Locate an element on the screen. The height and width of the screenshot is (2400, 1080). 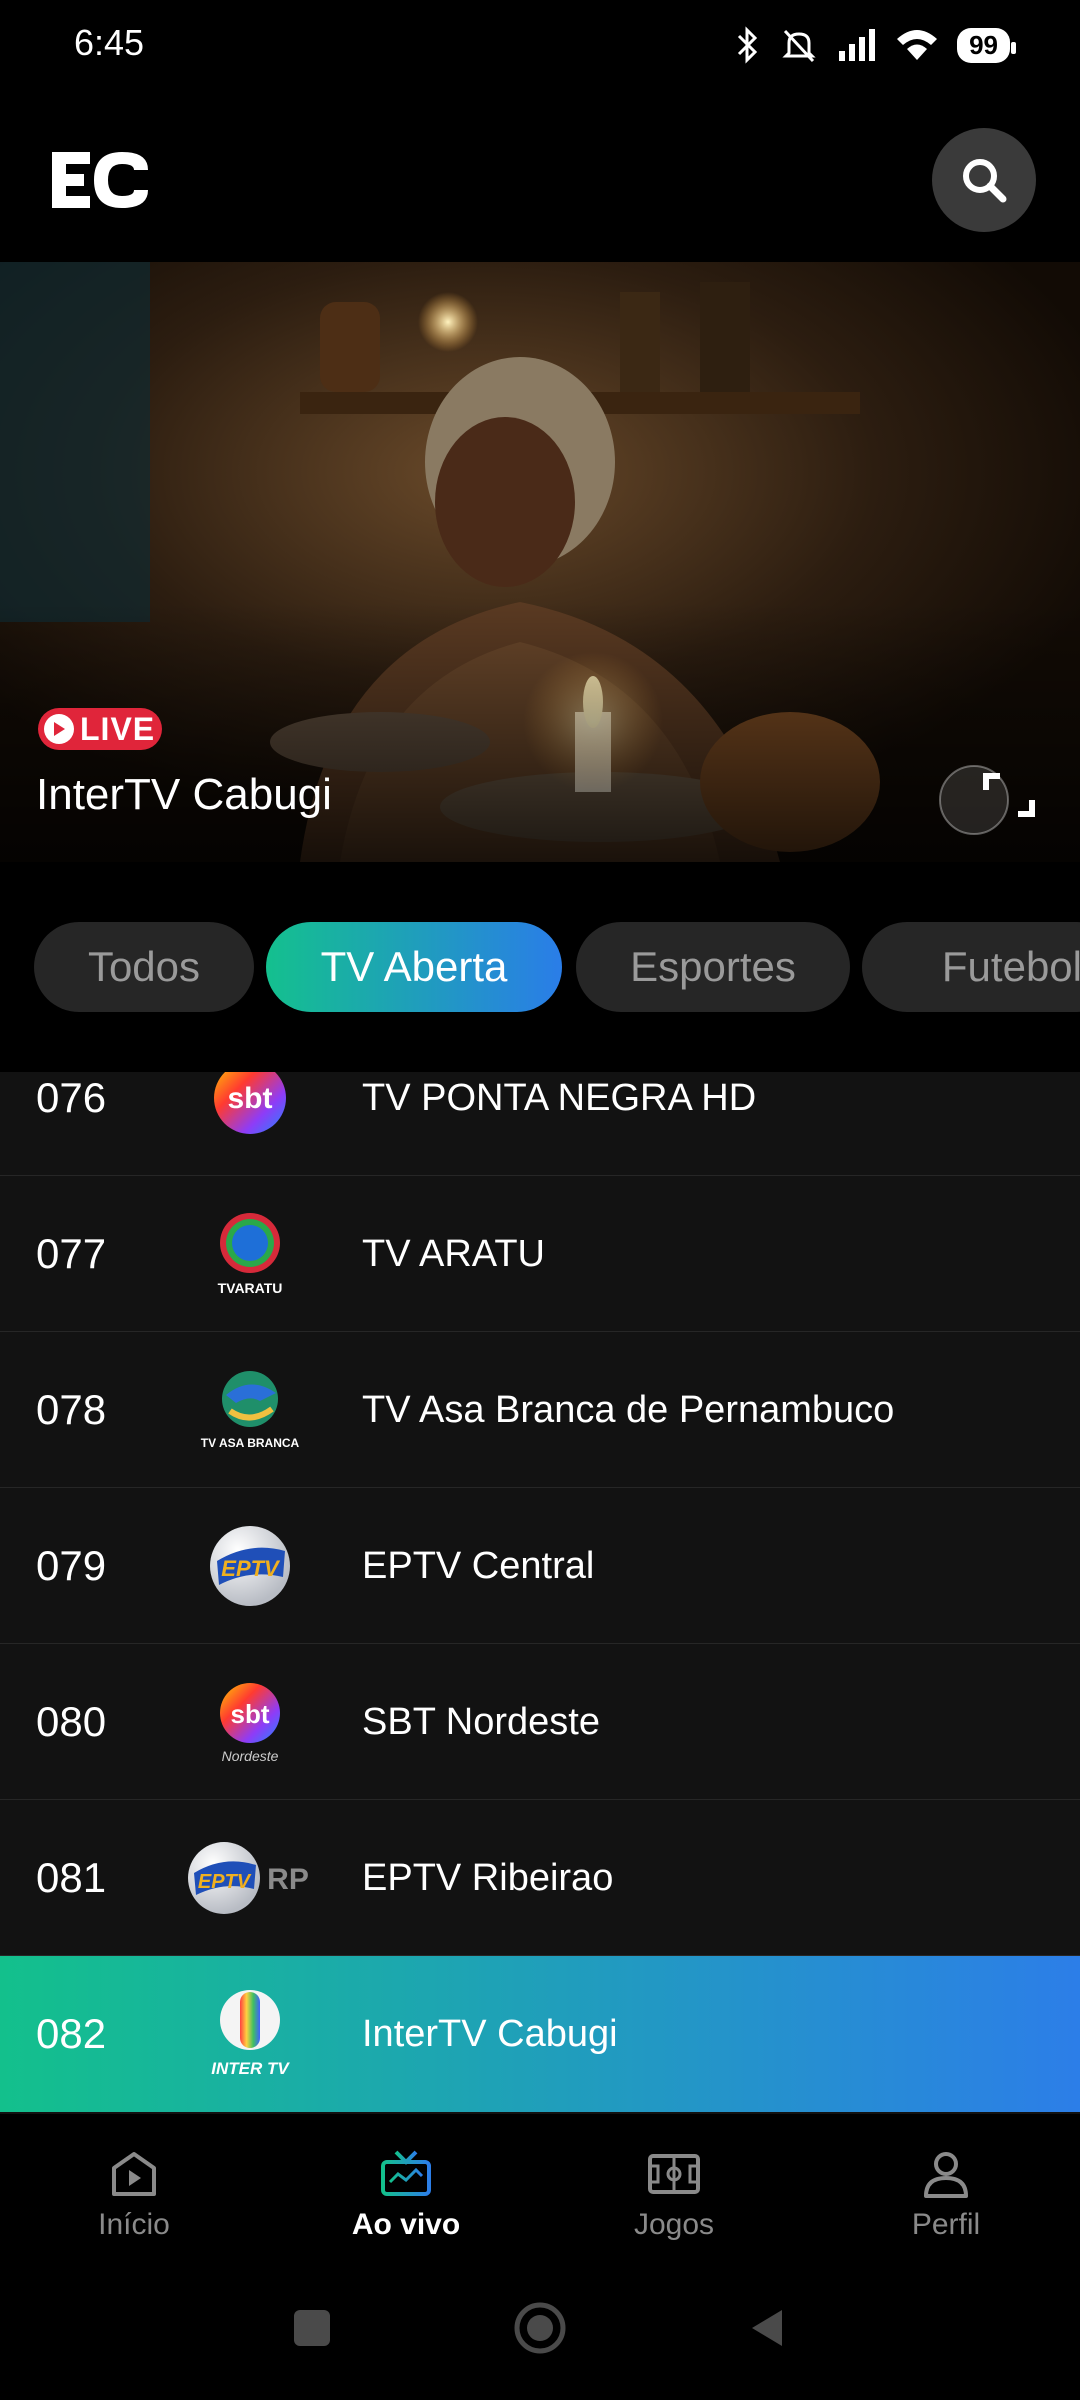
wifi-icon is located at coordinates (917, 45).